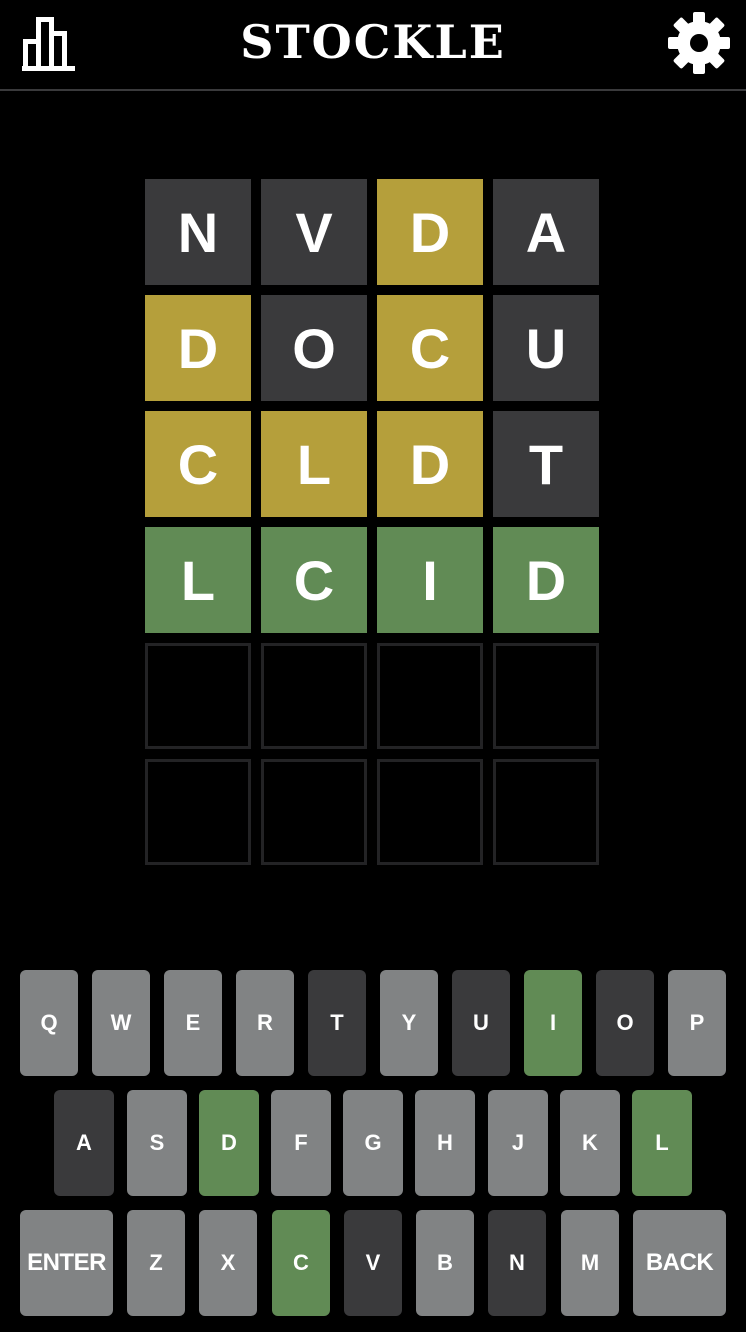 The width and height of the screenshot is (746, 1332). I want to click on key-t: T, so click(337, 1023).